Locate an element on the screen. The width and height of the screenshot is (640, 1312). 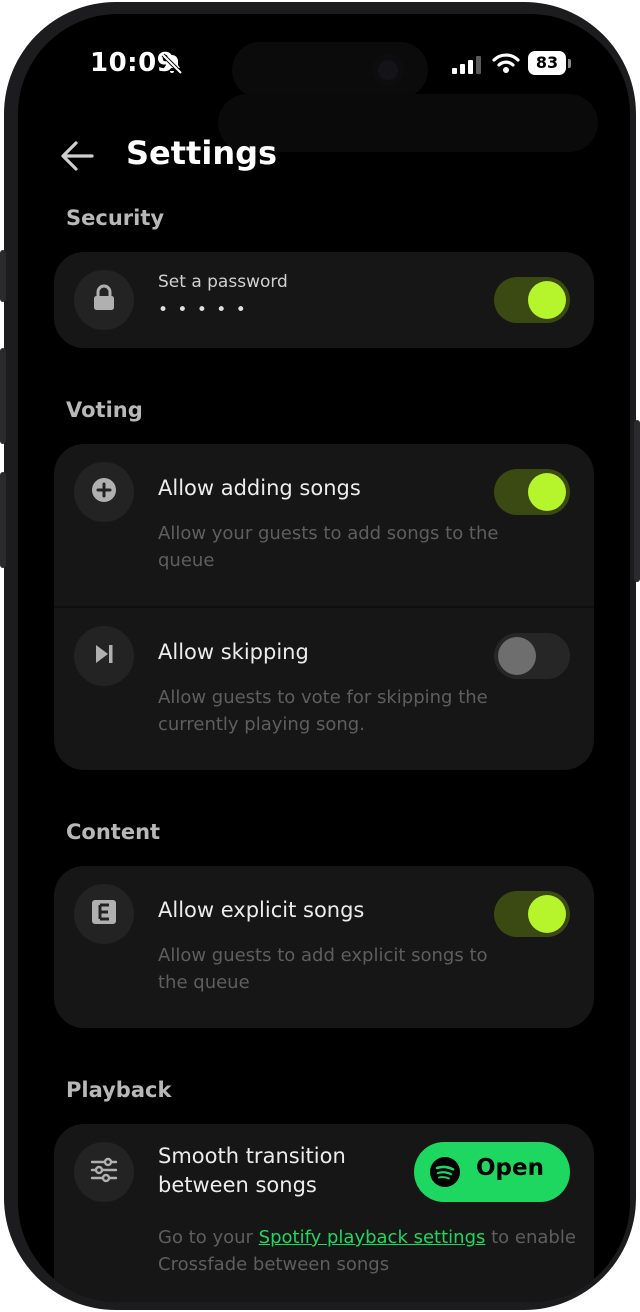
lock-icon-circle is located at coordinates (104, 300).